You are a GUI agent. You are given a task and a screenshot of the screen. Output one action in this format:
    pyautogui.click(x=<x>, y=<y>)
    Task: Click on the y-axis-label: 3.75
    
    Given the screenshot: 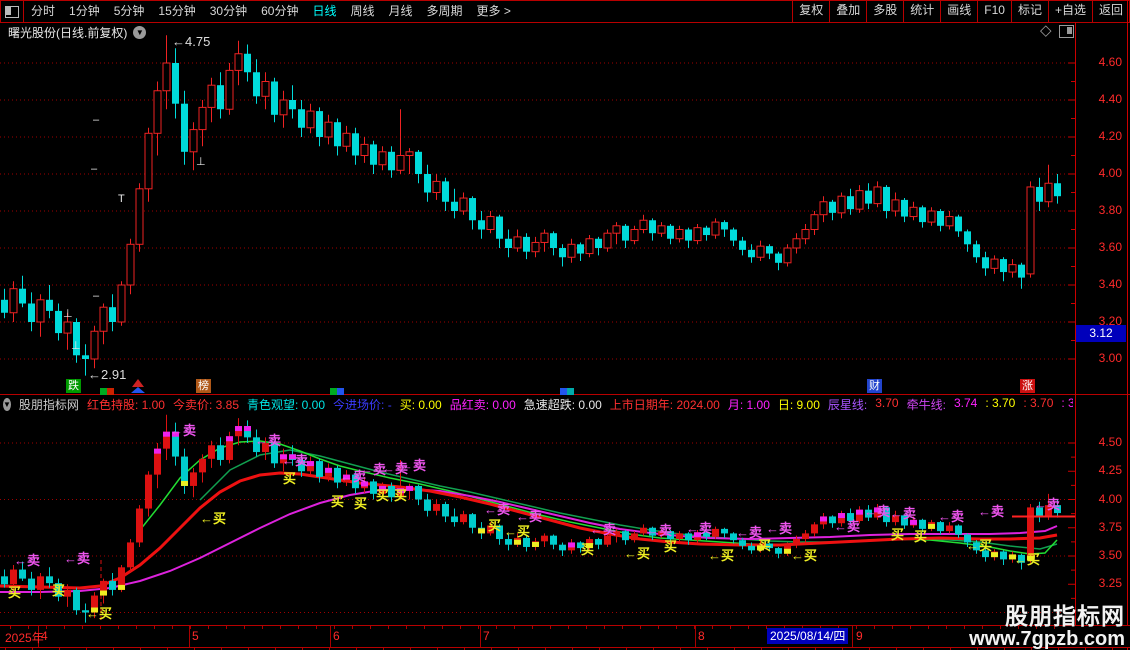 What is the action you would take?
    pyautogui.click(x=1110, y=526)
    